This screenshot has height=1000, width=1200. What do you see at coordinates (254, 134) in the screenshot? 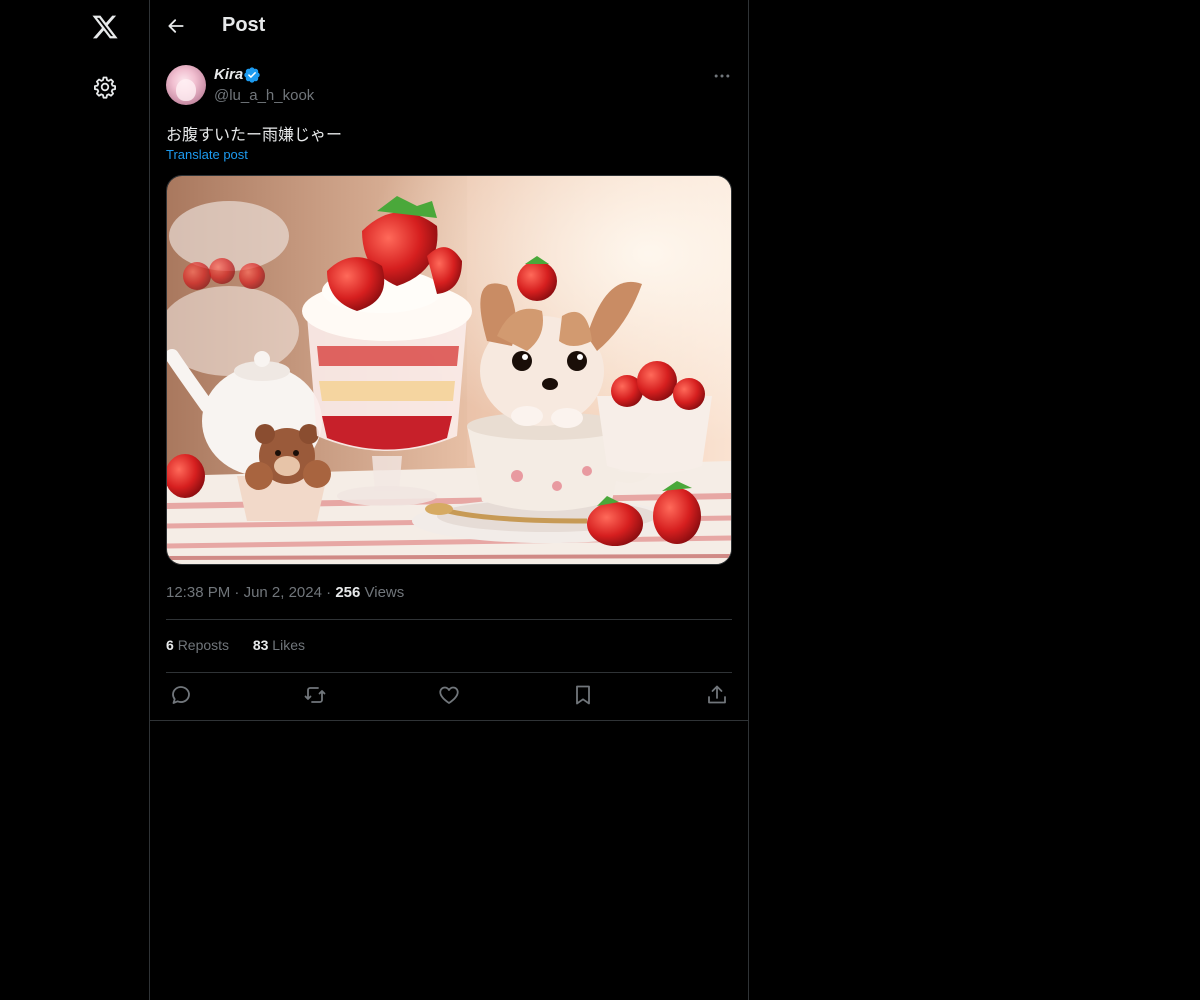
I see `post-text: お腹すいたー雨嫌じゃー` at bounding box center [254, 134].